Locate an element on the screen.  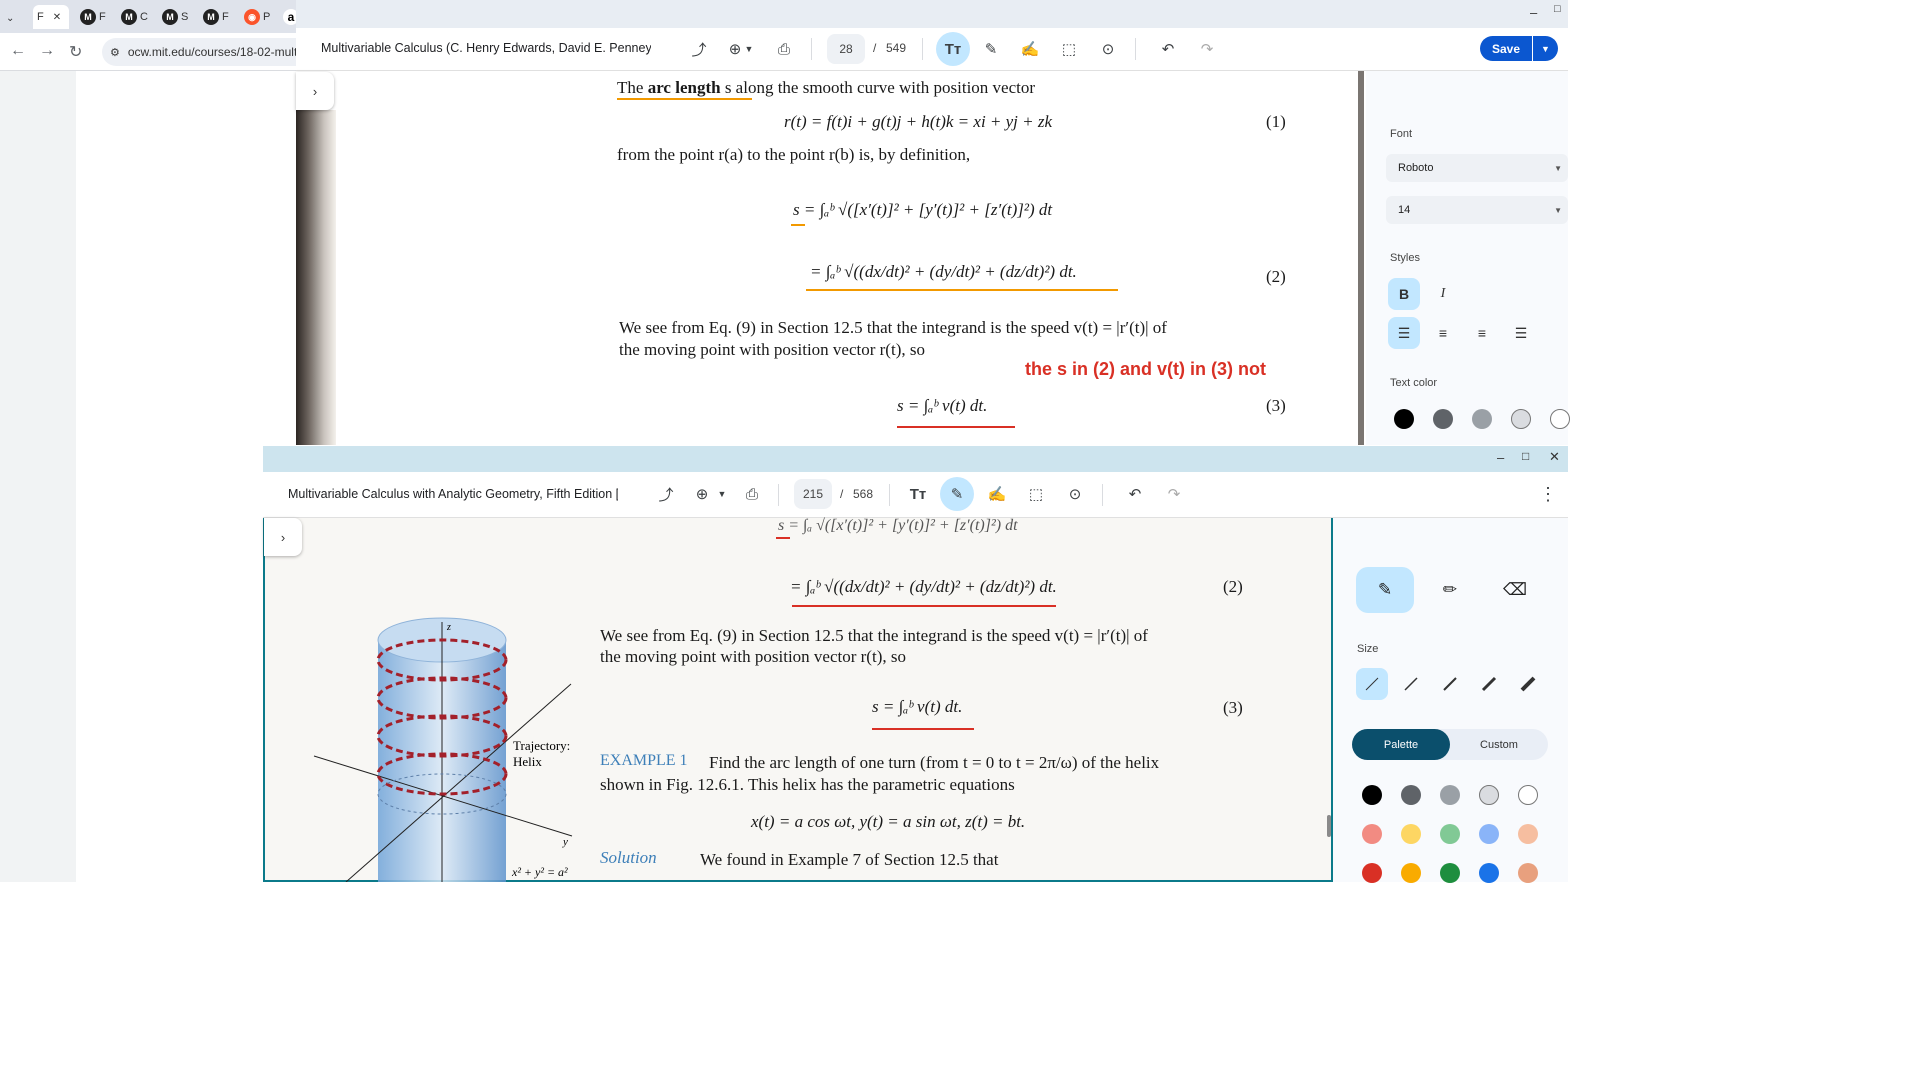
text-annotation: the s in (2) and v(t) in (3) not is located at coordinates (1145, 369).